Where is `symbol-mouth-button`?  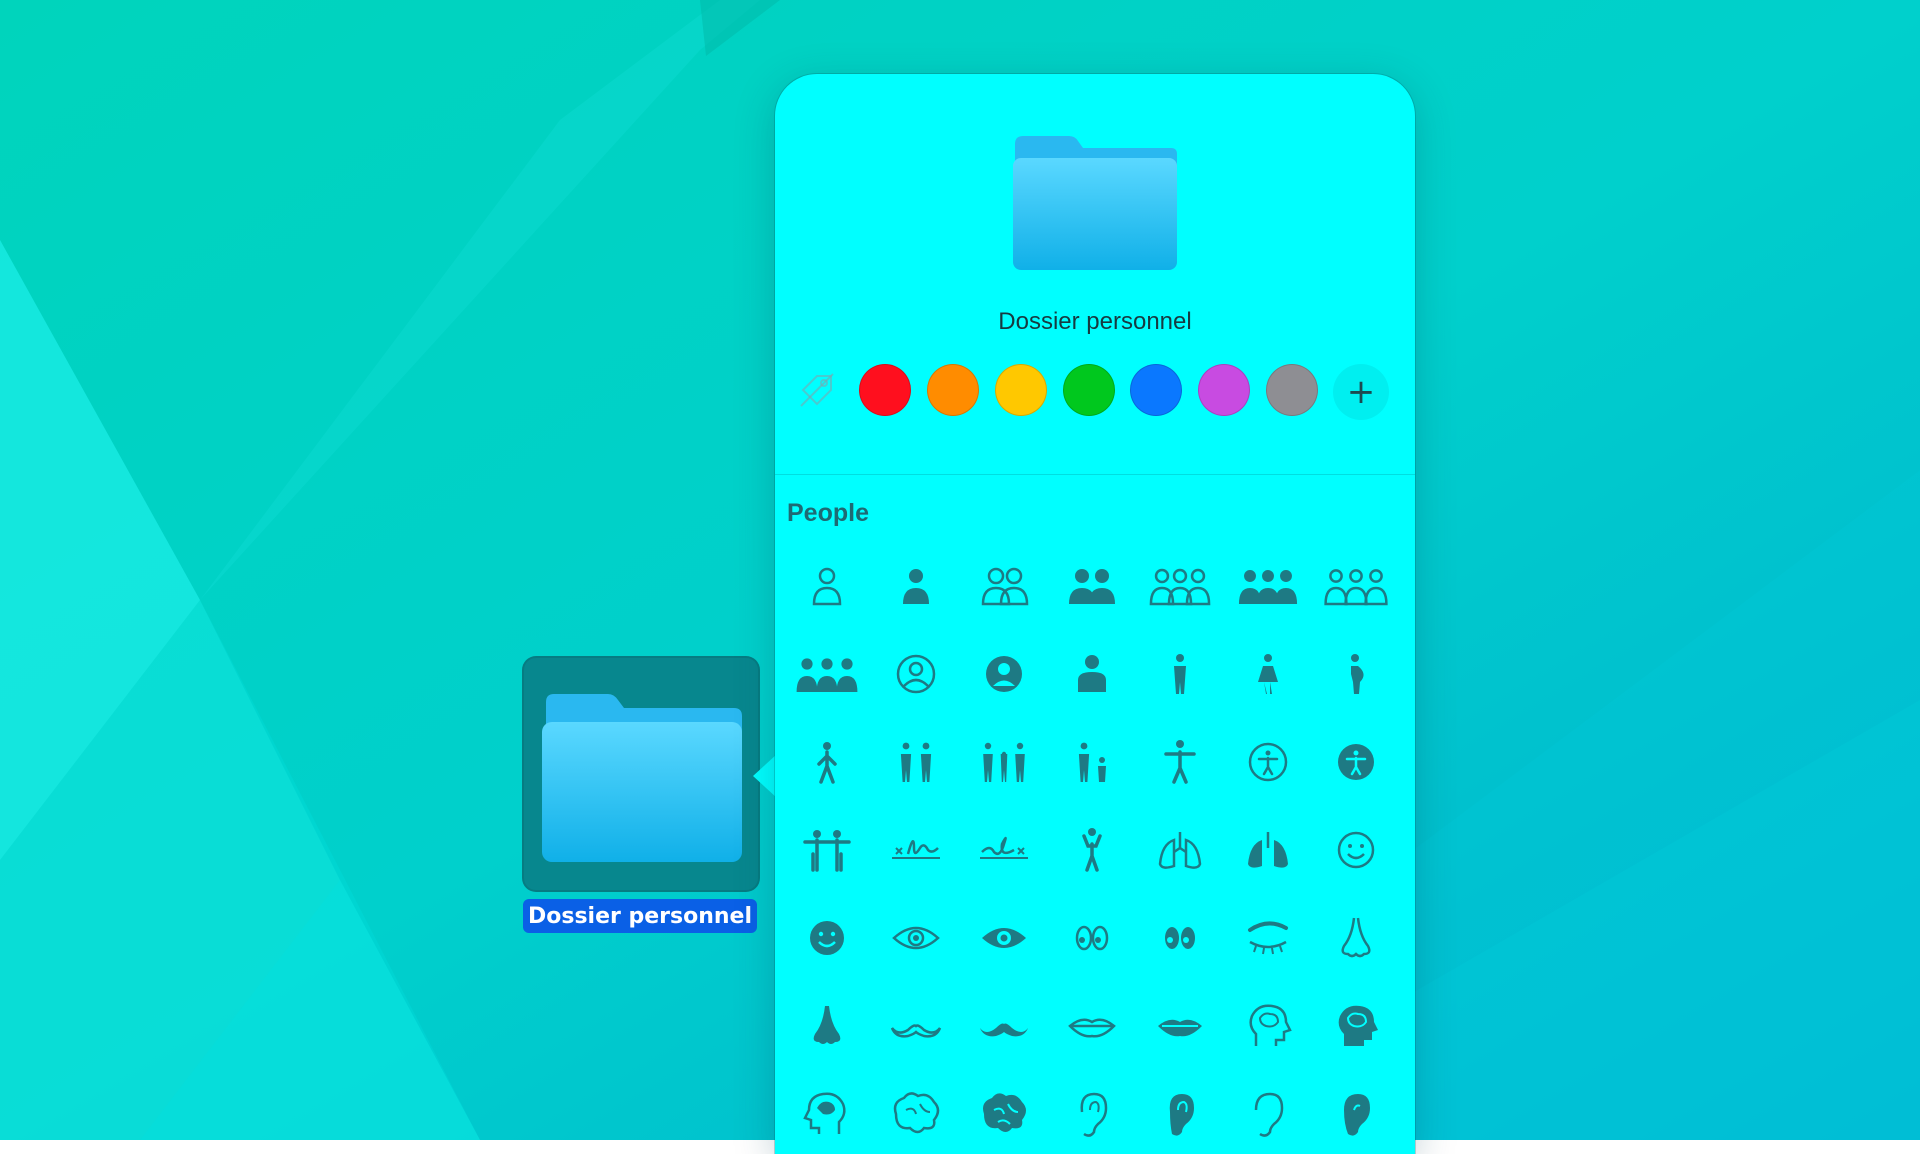 symbol-mouth-button is located at coordinates (1092, 1026).